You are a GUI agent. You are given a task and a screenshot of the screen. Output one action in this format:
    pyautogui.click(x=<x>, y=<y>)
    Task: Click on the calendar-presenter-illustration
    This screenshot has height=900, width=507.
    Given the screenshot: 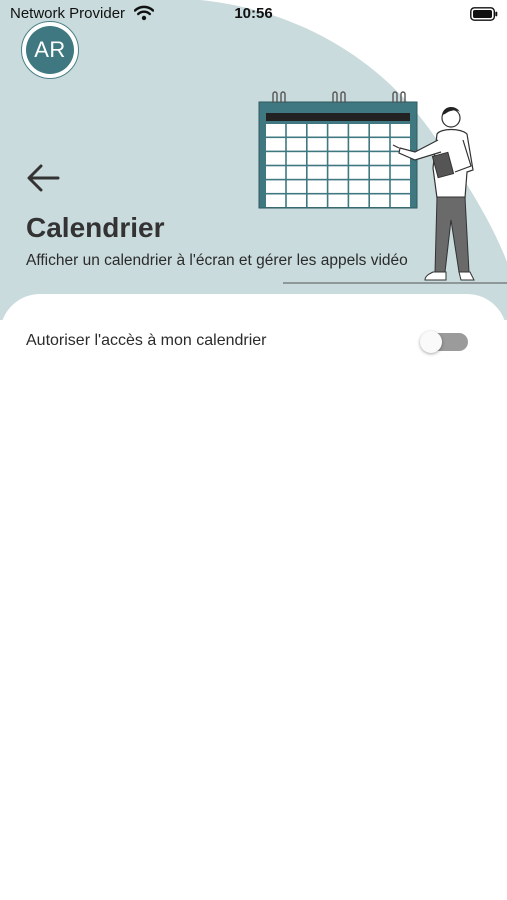 What is the action you would take?
    pyautogui.click(x=382, y=187)
    